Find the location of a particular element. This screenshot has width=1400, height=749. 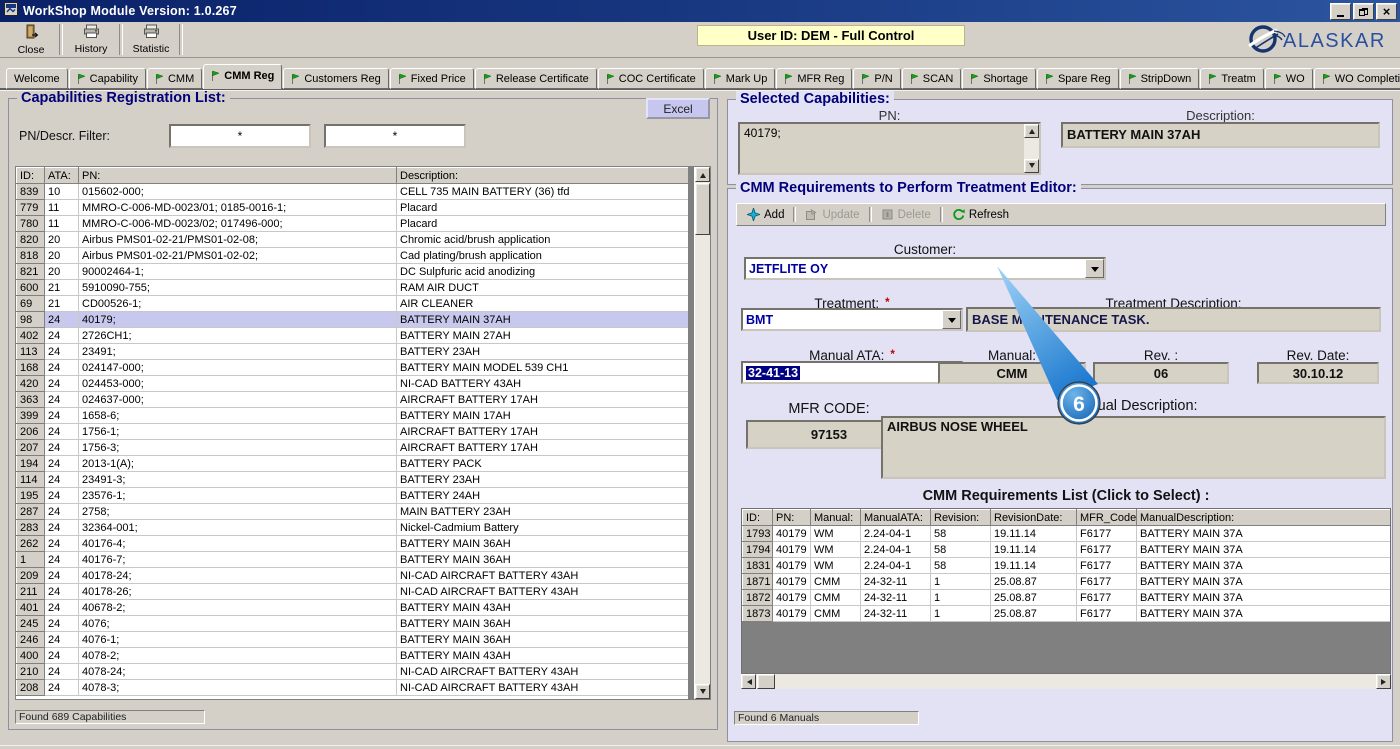

column-header: MFR_Code: is located at coordinates (1106, 517).